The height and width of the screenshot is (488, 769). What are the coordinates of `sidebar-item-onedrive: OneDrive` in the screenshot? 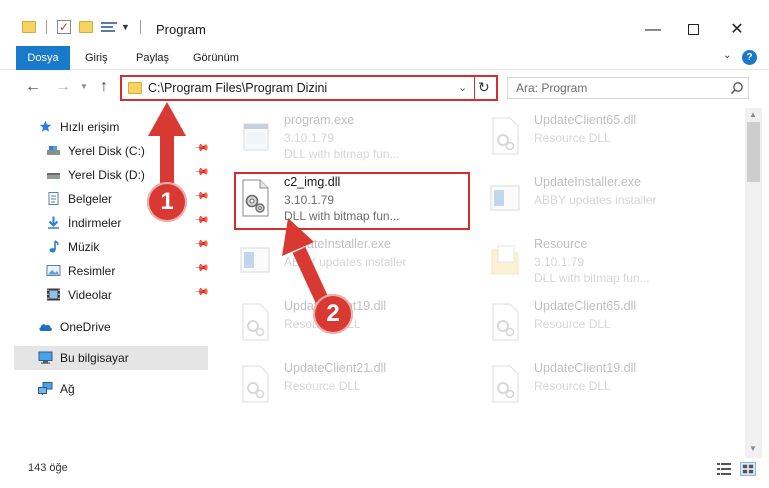 It's located at (105, 327).